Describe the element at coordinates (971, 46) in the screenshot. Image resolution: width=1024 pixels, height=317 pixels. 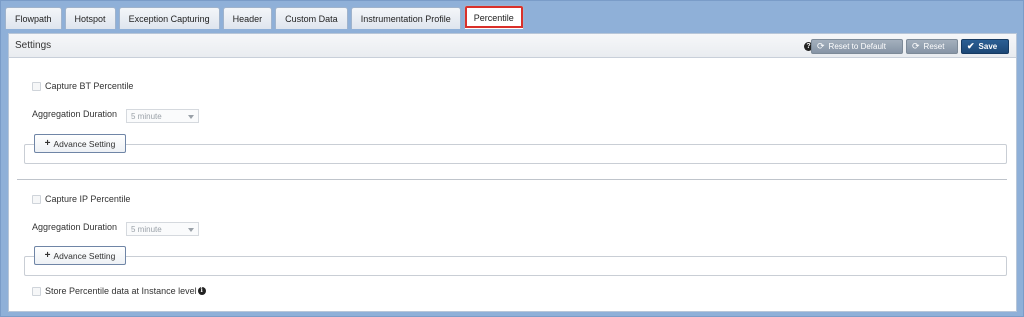
I see `check-icon: ✔` at that location.